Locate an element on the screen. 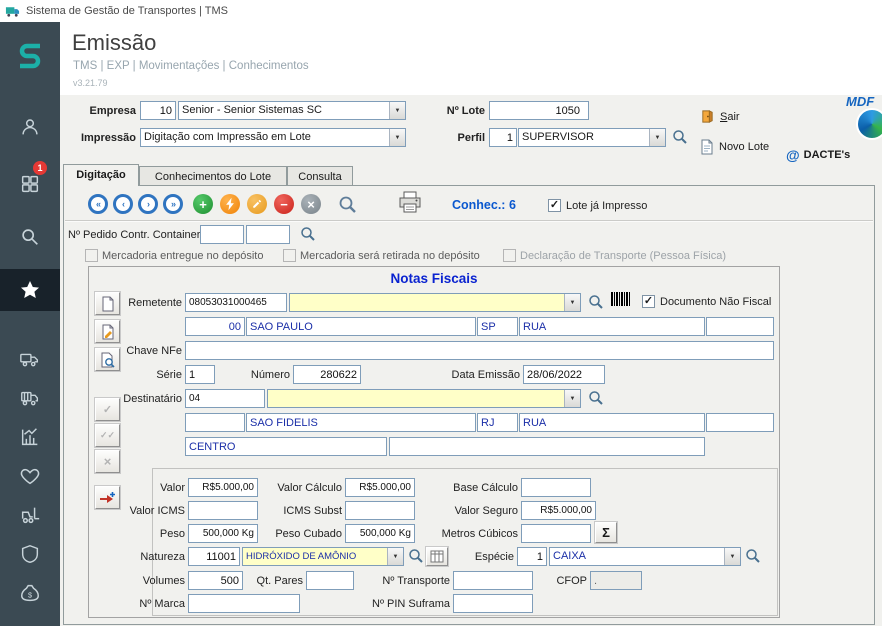 The height and width of the screenshot is (626, 882). destinatario-codigo-field is located at coordinates (215, 422).